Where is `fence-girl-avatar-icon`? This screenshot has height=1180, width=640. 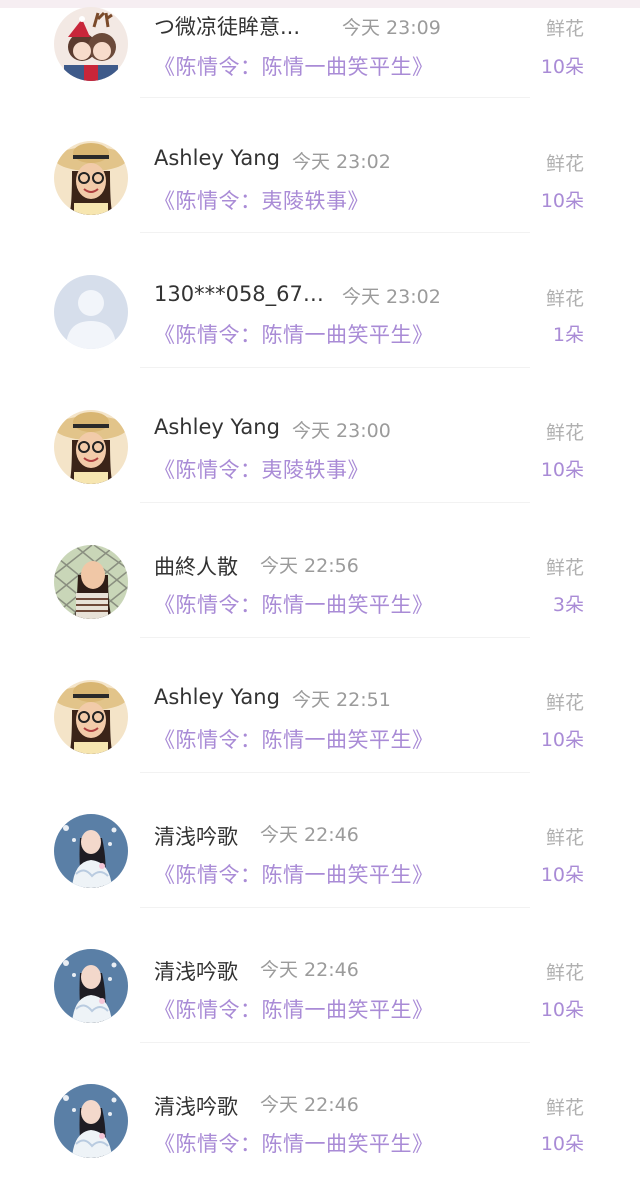
fence-girl-avatar-icon is located at coordinates (91, 582).